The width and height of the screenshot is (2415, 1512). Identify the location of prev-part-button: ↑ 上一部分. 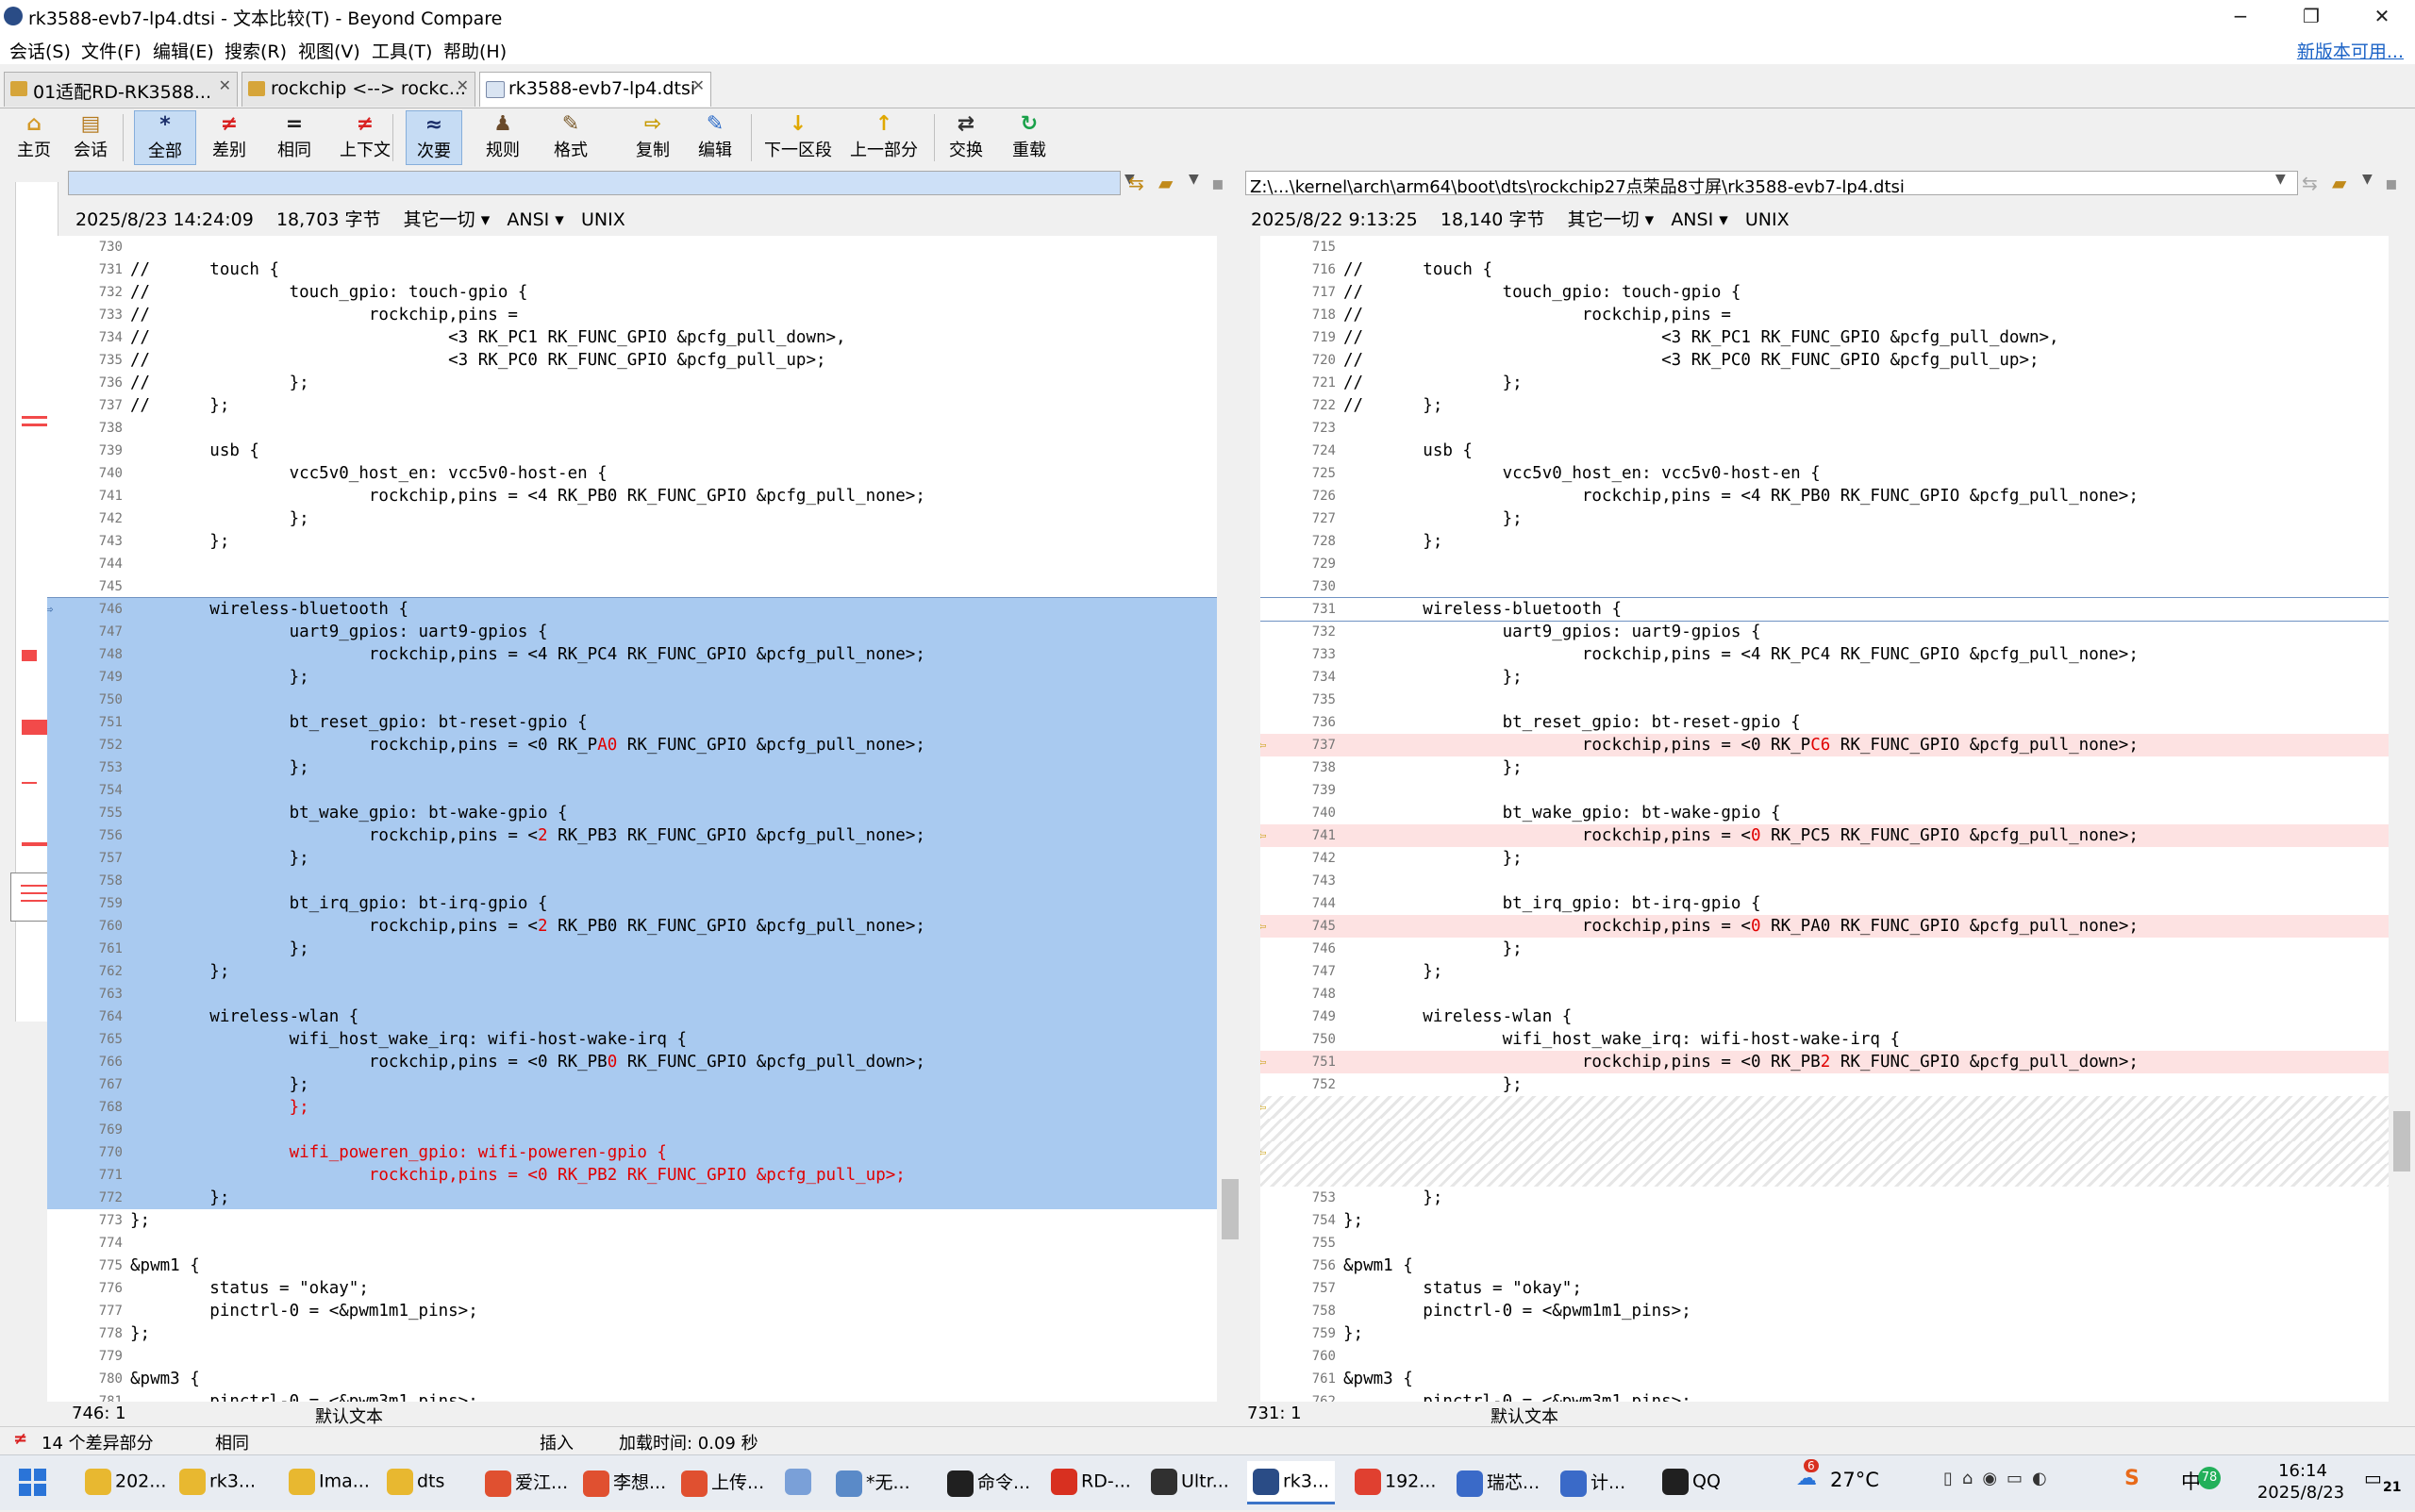
(884, 137).